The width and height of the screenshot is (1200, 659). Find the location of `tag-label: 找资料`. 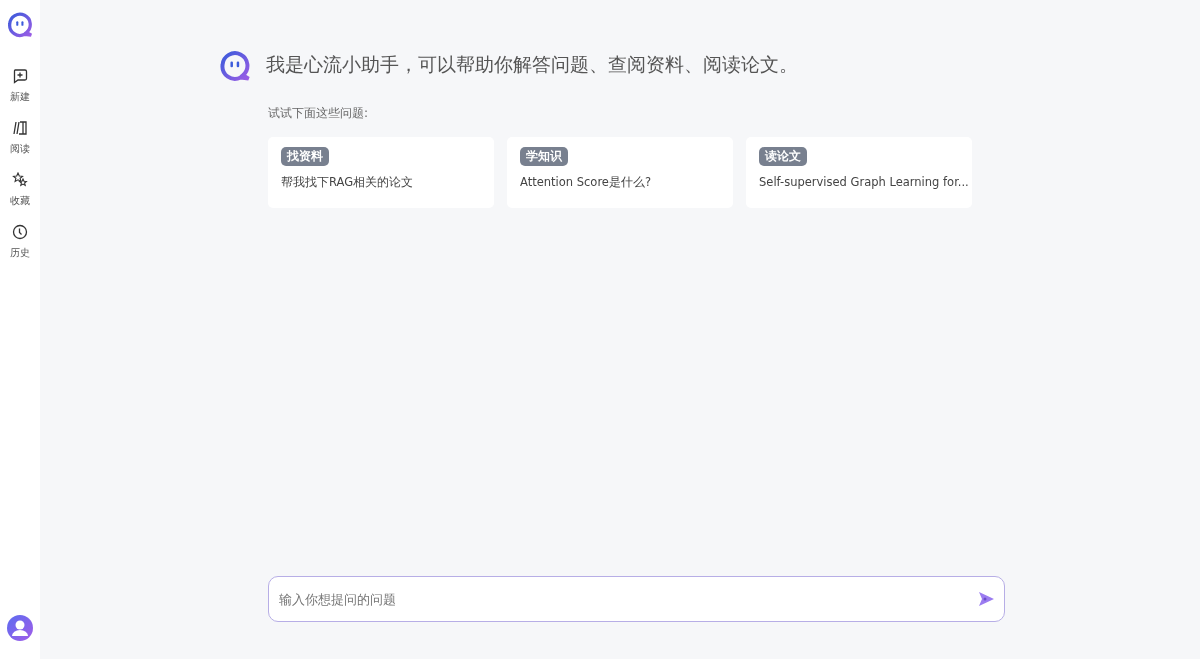

tag-label: 找资料 is located at coordinates (305, 156).